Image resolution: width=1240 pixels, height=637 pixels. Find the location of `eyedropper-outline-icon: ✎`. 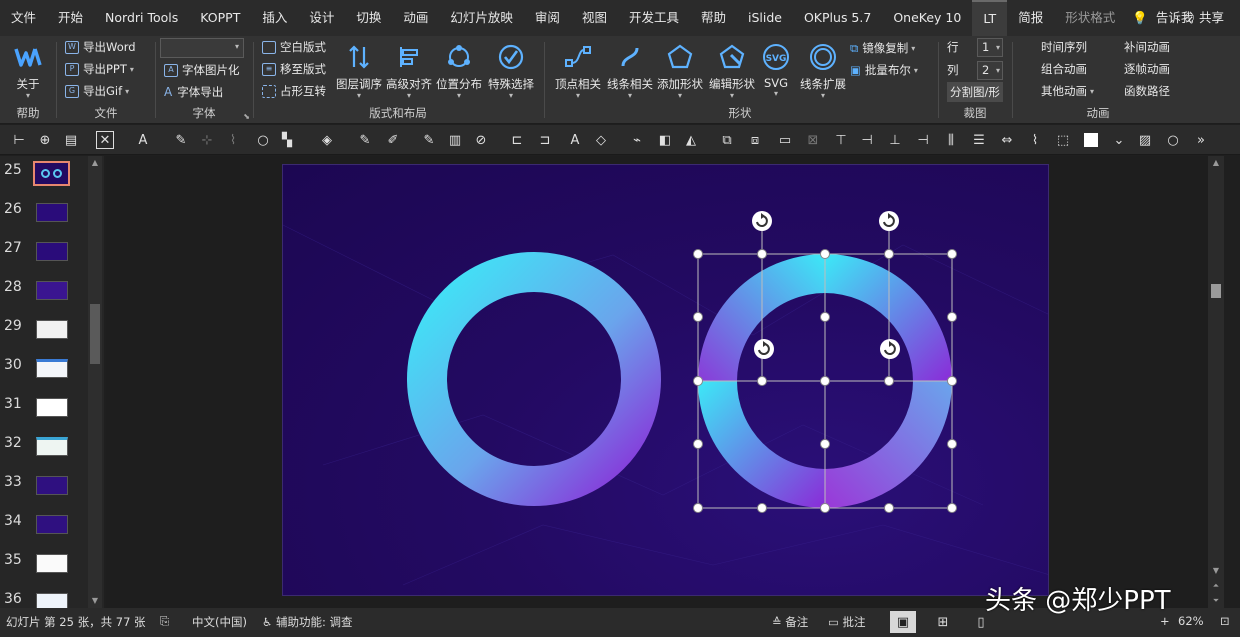

eyedropper-outline-icon: ✎ is located at coordinates (429, 140).